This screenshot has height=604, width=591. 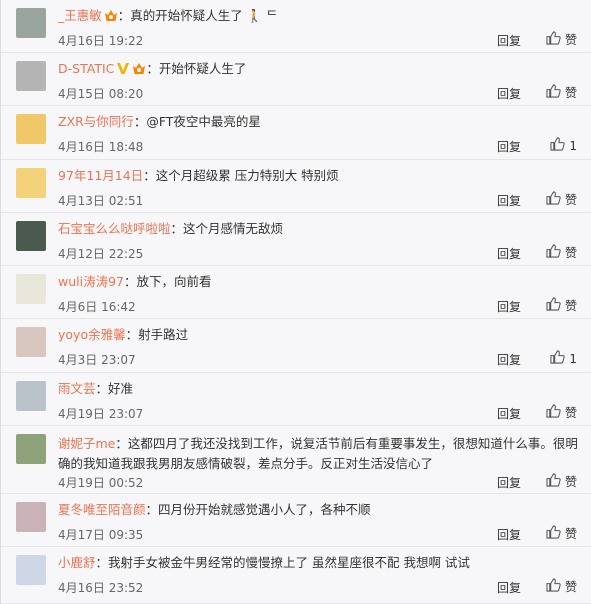 What do you see at coordinates (227, 228) in the screenshot?
I see `comment-body: ：这个月感情无敌烦` at bounding box center [227, 228].